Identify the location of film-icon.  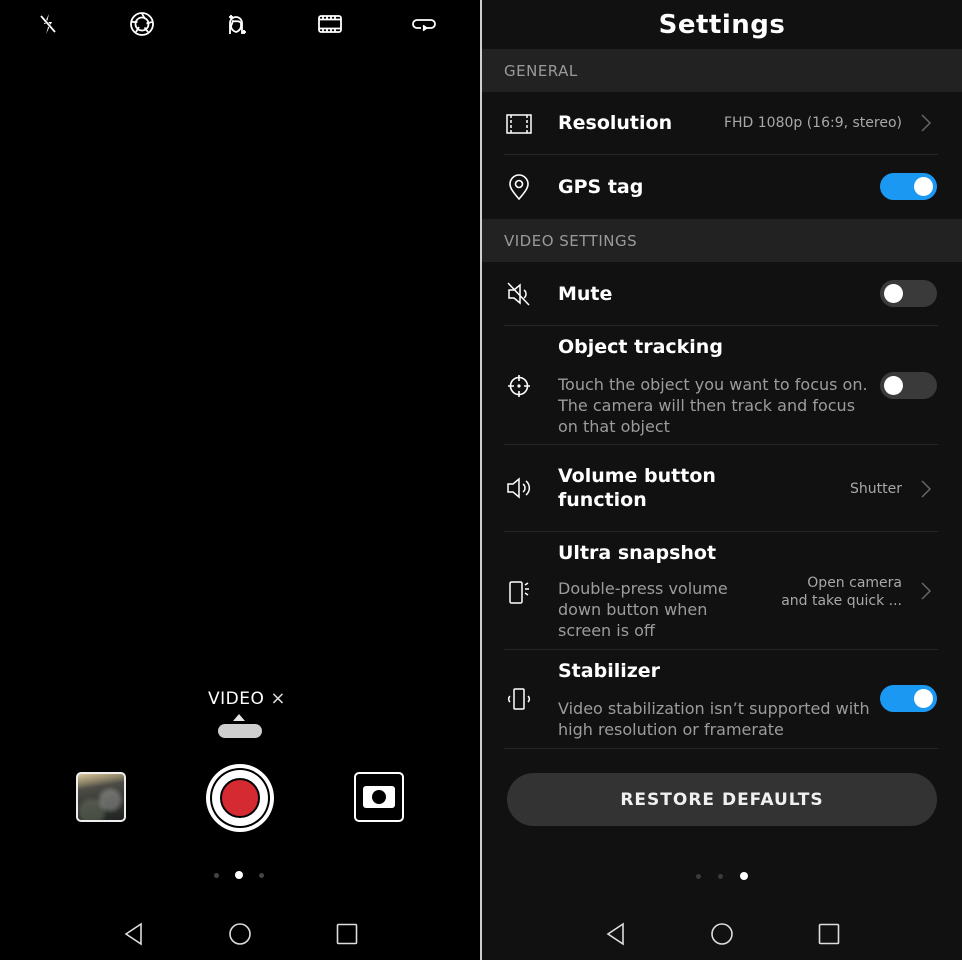
(330, 24).